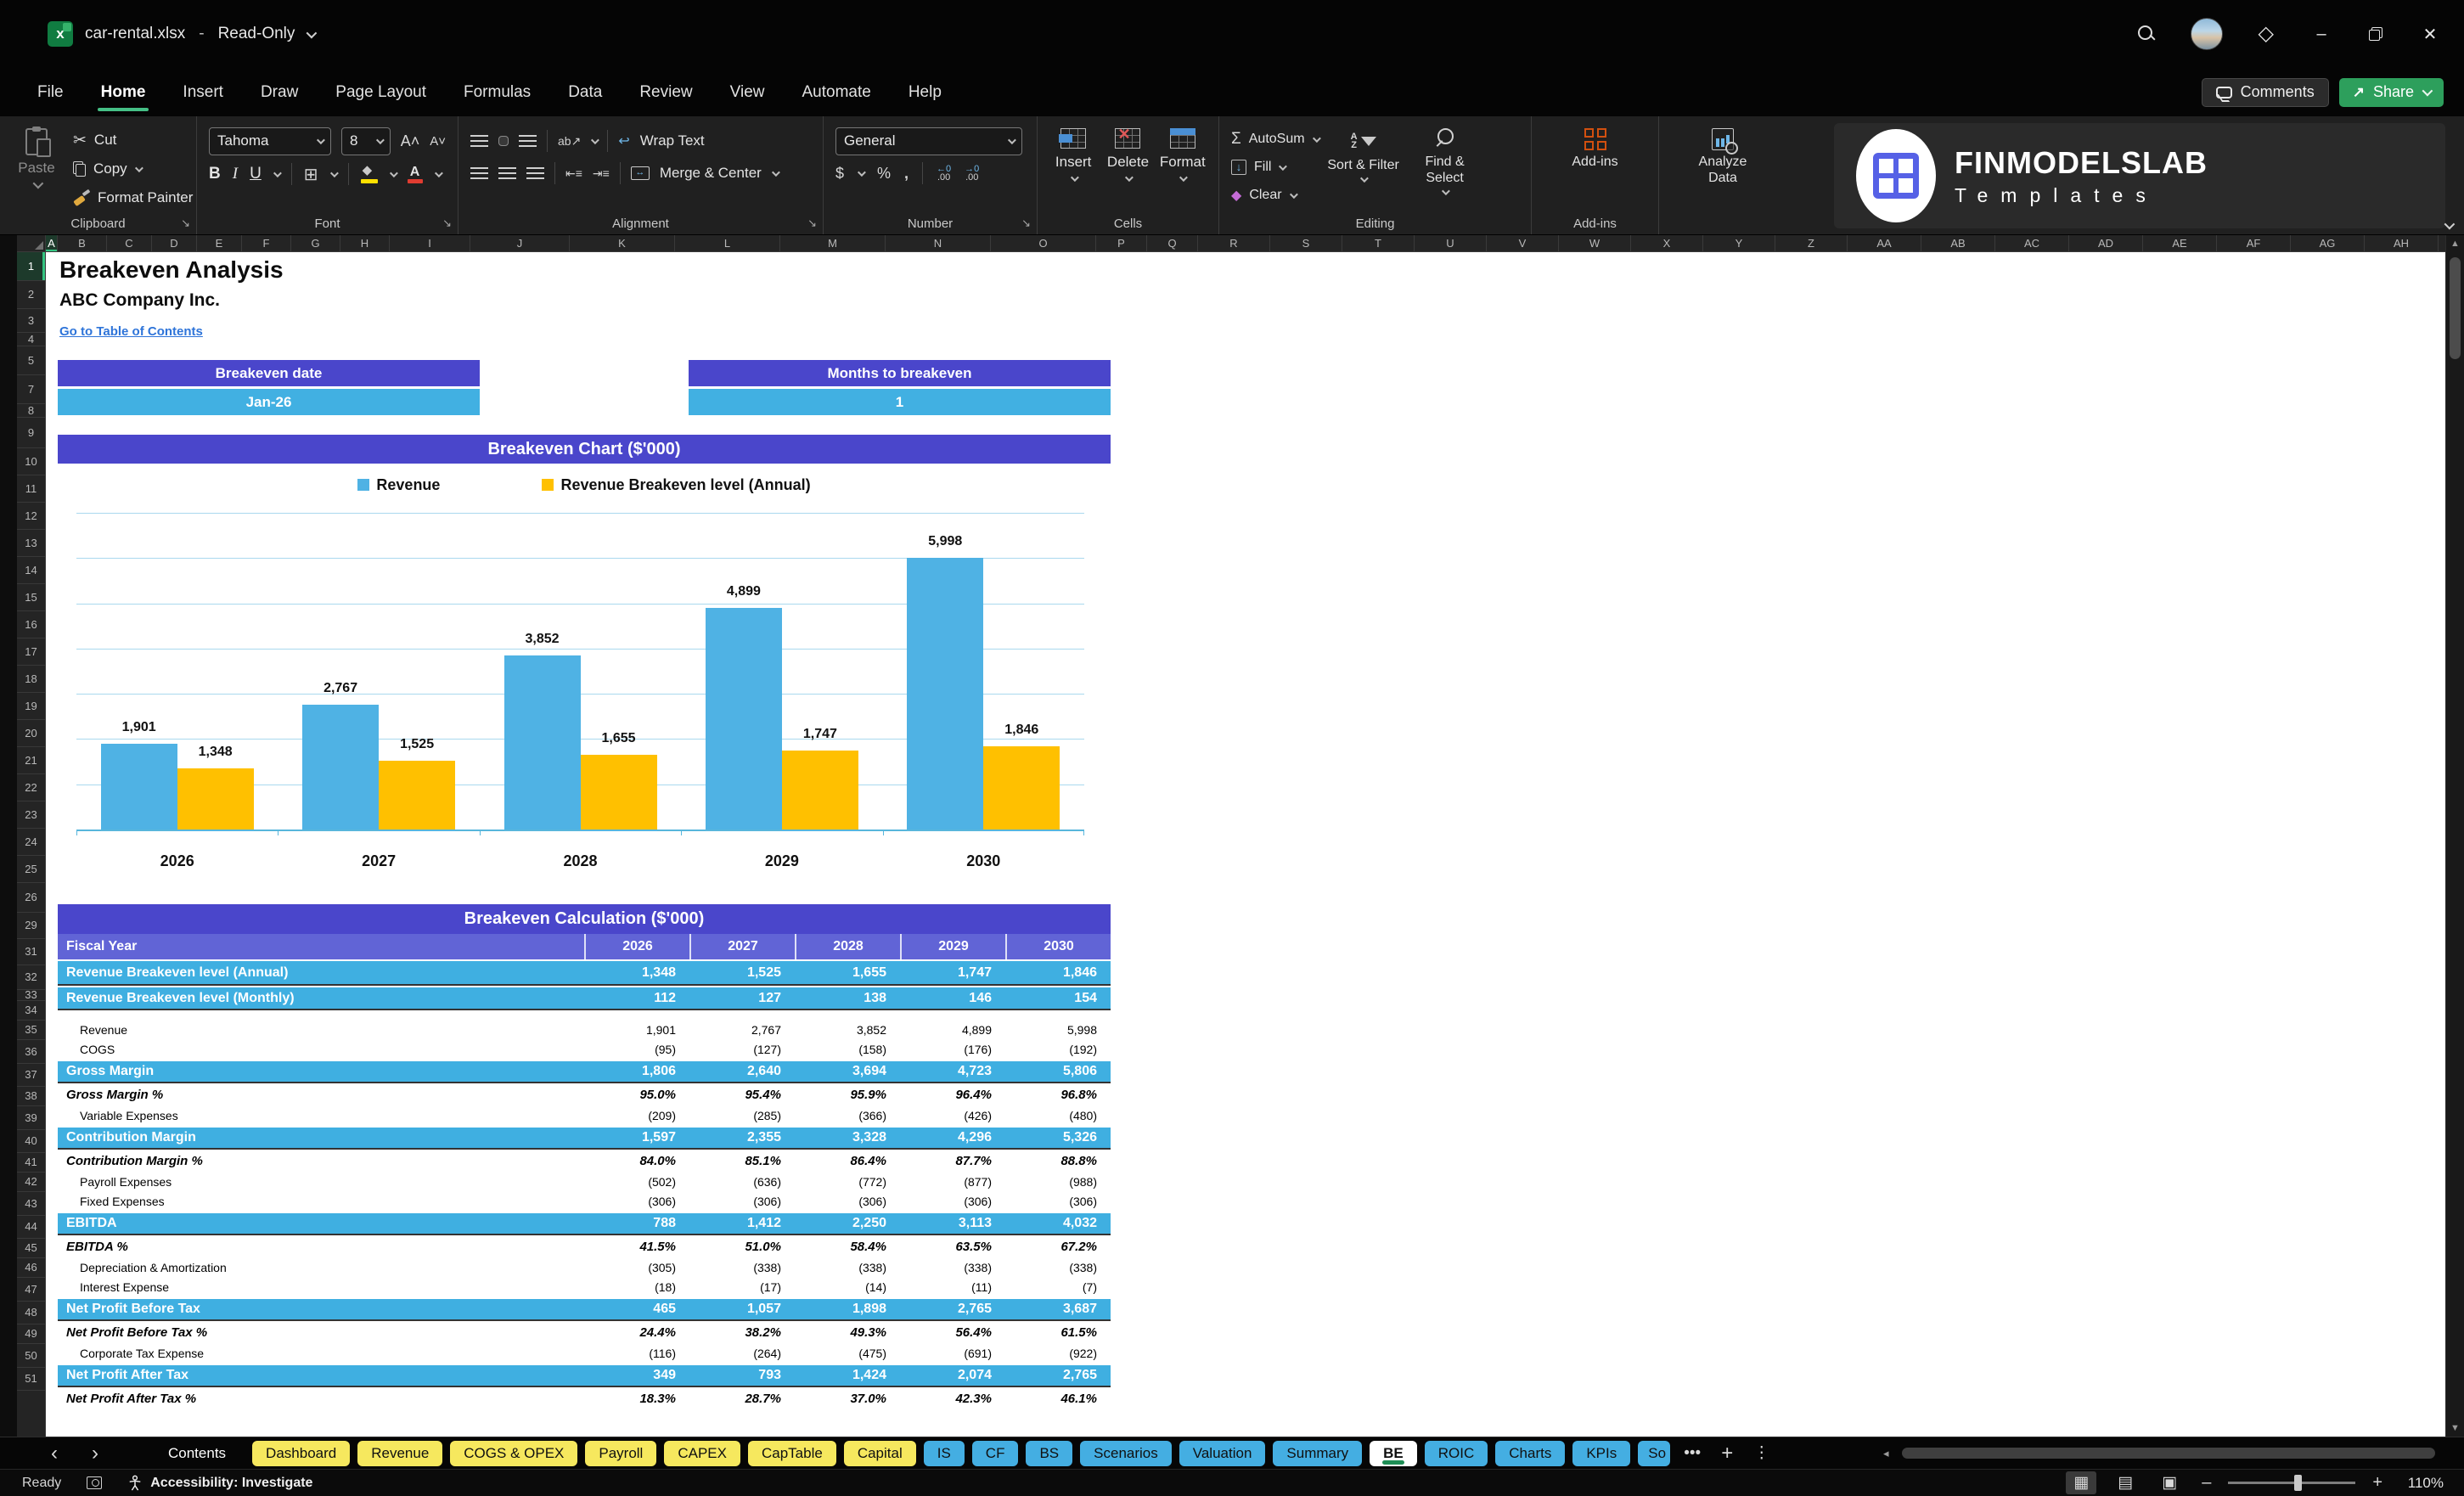 The width and height of the screenshot is (2464, 1496). What do you see at coordinates (2454, 836) in the screenshot?
I see `vertical-scrollbar: ▲ ▼` at bounding box center [2454, 836].